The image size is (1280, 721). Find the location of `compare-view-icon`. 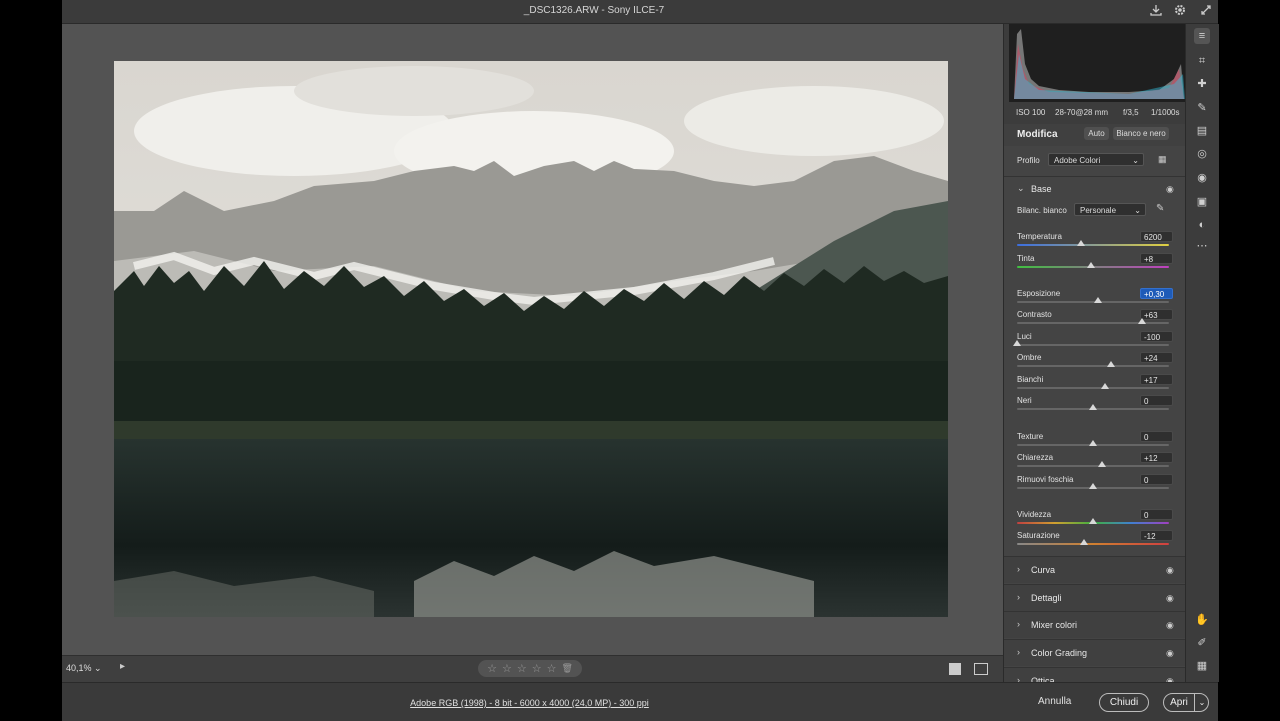

compare-view-icon is located at coordinates (981, 669).